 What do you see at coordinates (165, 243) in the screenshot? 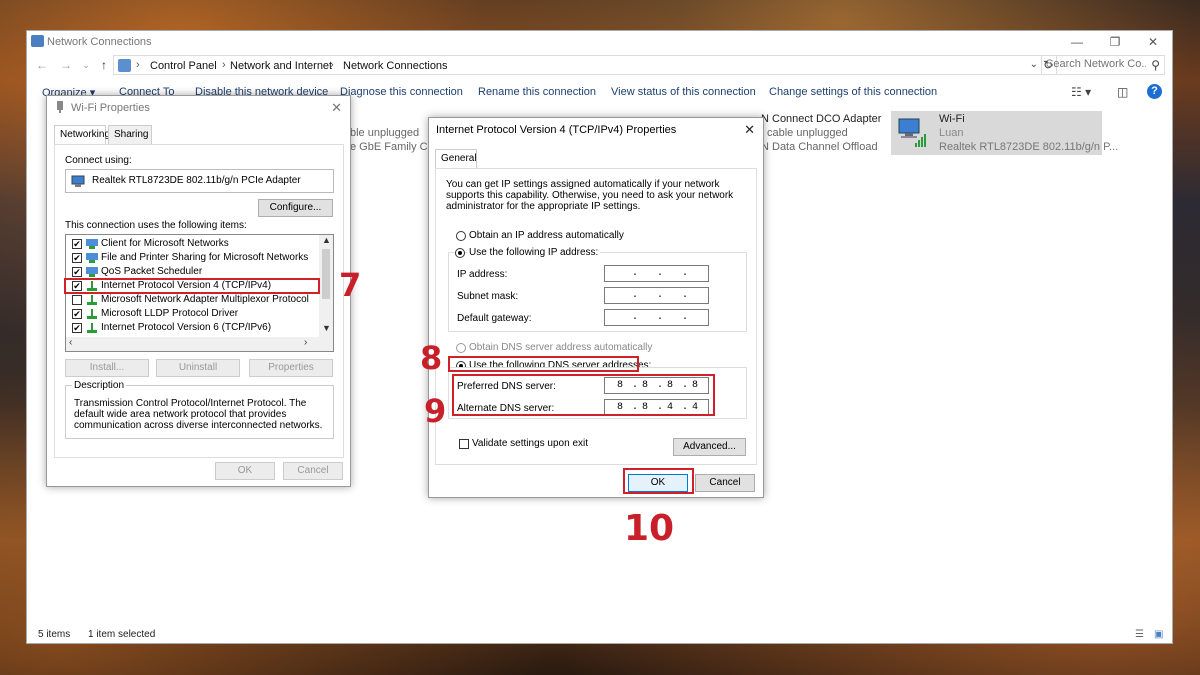
I see `item-label: Client for Microsoft Networks` at bounding box center [165, 243].